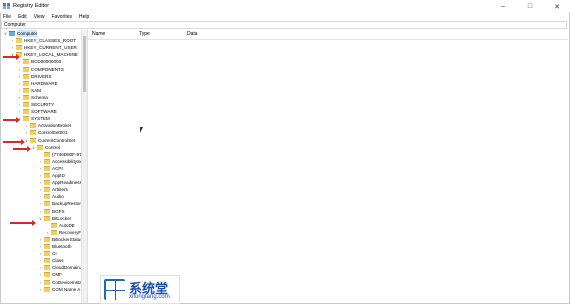  Describe the element at coordinates (44, 83) in the screenshot. I see `tree-item-label: HARDWARE` at that location.